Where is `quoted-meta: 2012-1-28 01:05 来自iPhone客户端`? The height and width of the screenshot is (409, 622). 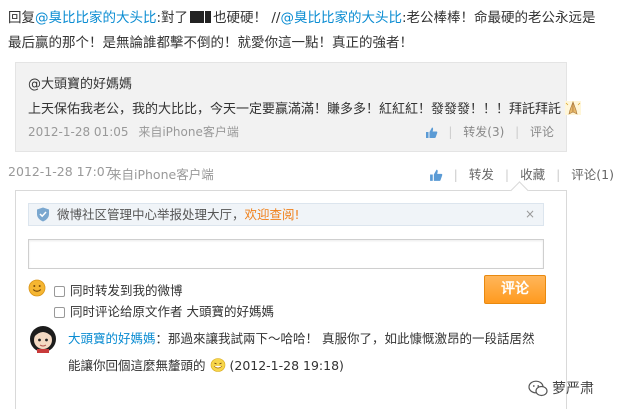 quoted-meta: 2012-1-28 01:05 来自iPhone客户端 is located at coordinates (133, 131).